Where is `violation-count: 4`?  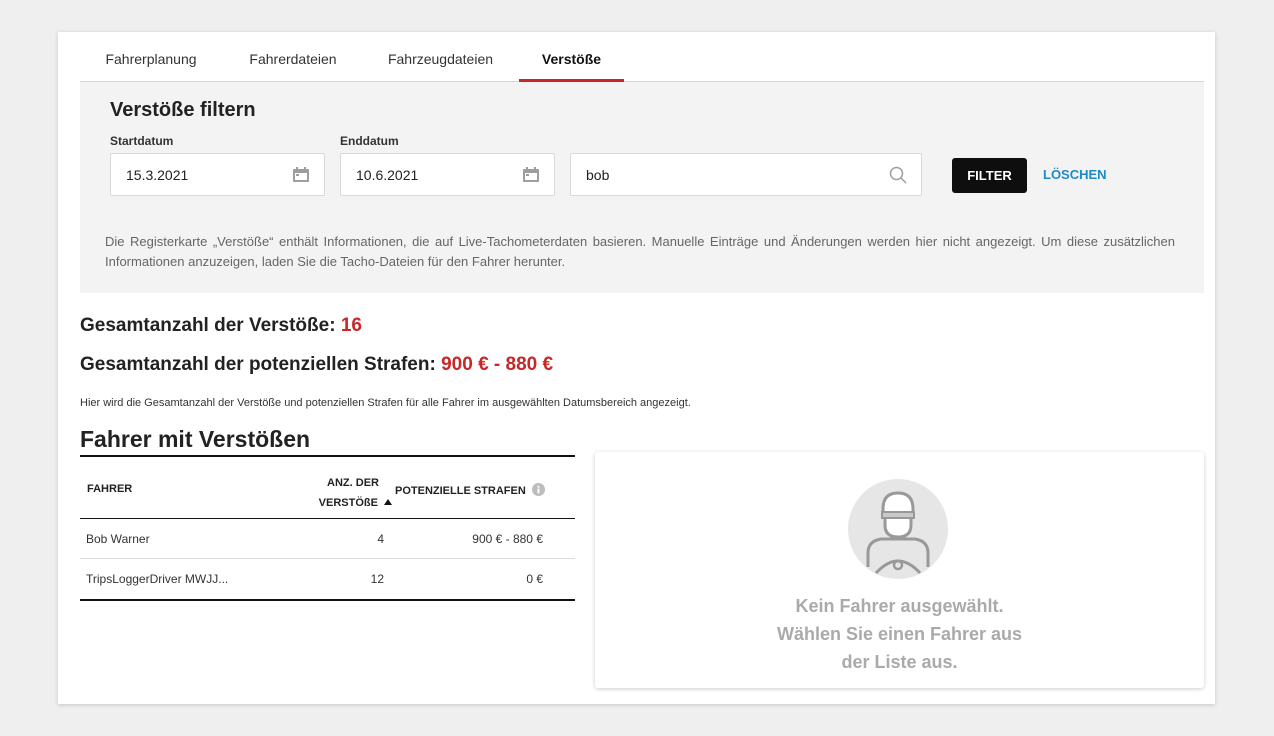 violation-count: 4 is located at coordinates (380, 539).